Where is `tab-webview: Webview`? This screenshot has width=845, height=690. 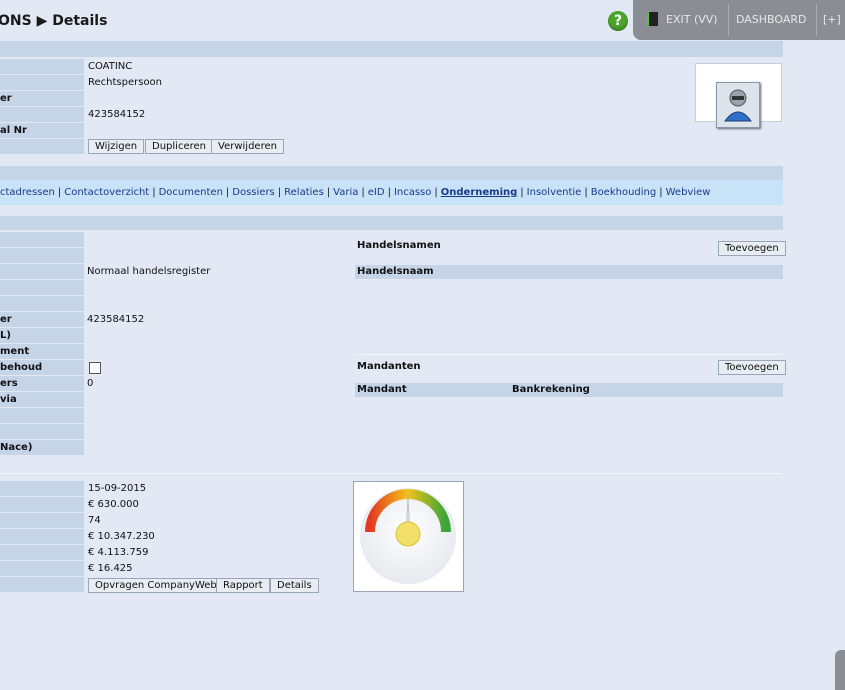
tab-webview: Webview is located at coordinates (688, 192).